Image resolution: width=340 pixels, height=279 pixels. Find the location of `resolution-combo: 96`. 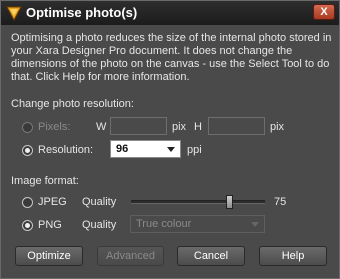

resolution-combo: 96 is located at coordinates (145, 149).